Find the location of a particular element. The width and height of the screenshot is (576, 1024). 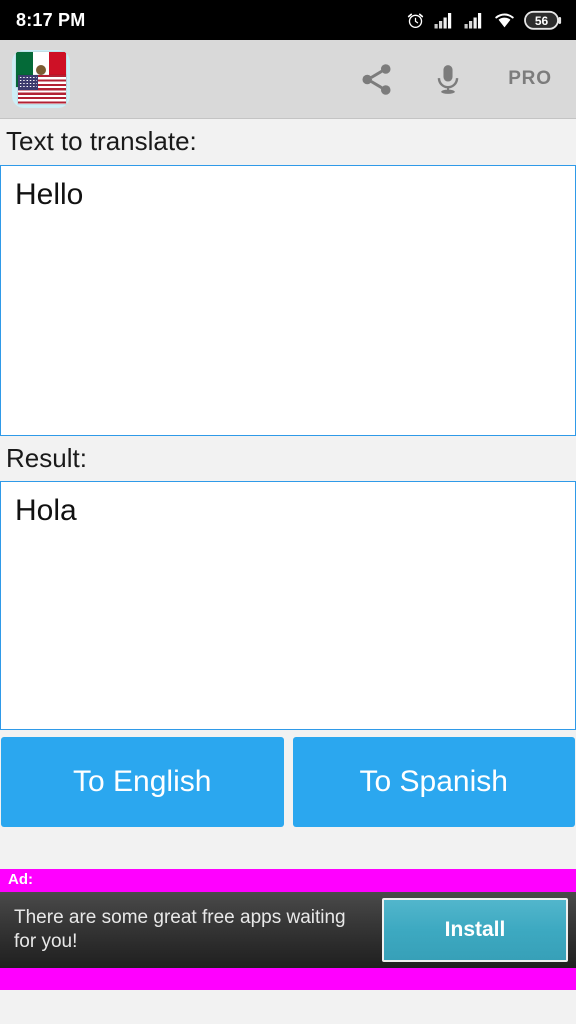

voice-input-button is located at coordinates (448, 79).